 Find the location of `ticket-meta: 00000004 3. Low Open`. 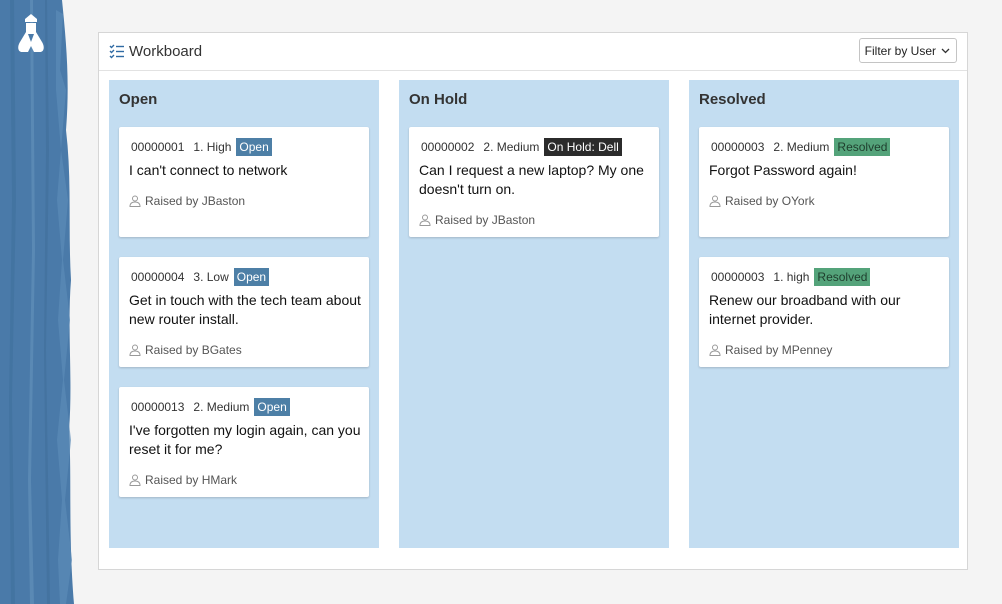

ticket-meta: 00000004 3. Low Open is located at coordinates (200, 277).